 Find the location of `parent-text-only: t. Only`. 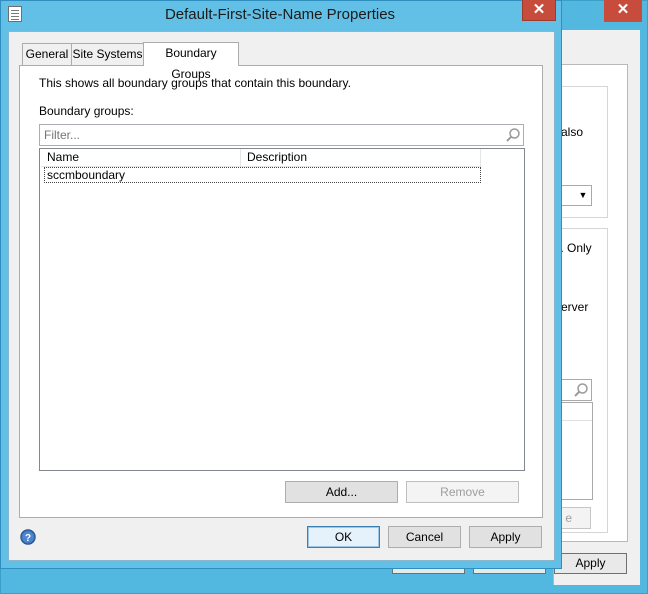

parent-text-only: t. Only is located at coordinates (574, 248).